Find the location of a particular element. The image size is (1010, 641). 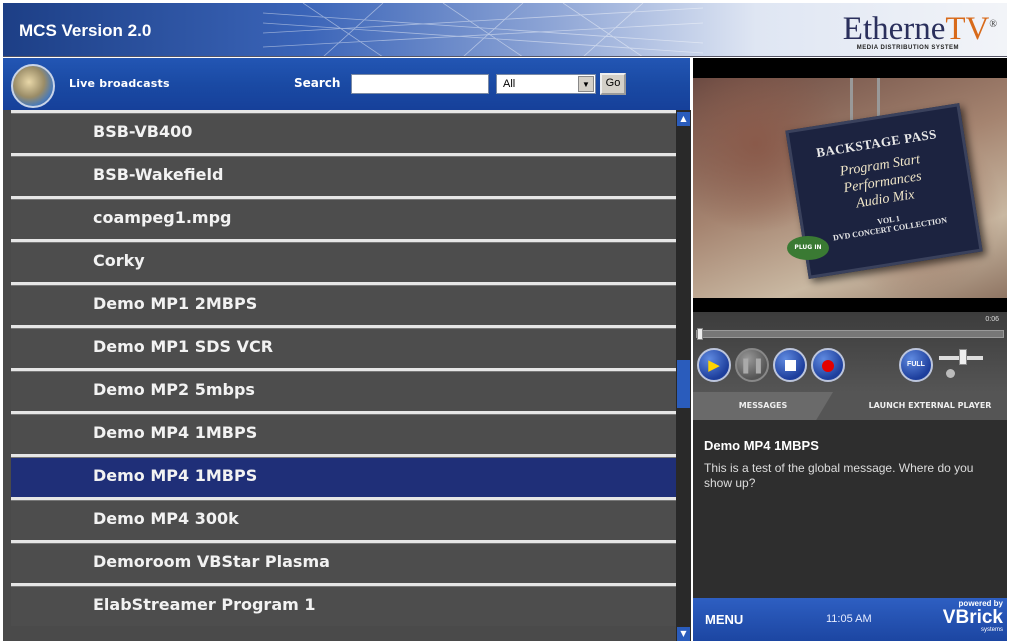

ethernetv-logo: EtherneTV® MEDIA DISTRIBUTION SYSTEM is located at coordinates (919, 31).